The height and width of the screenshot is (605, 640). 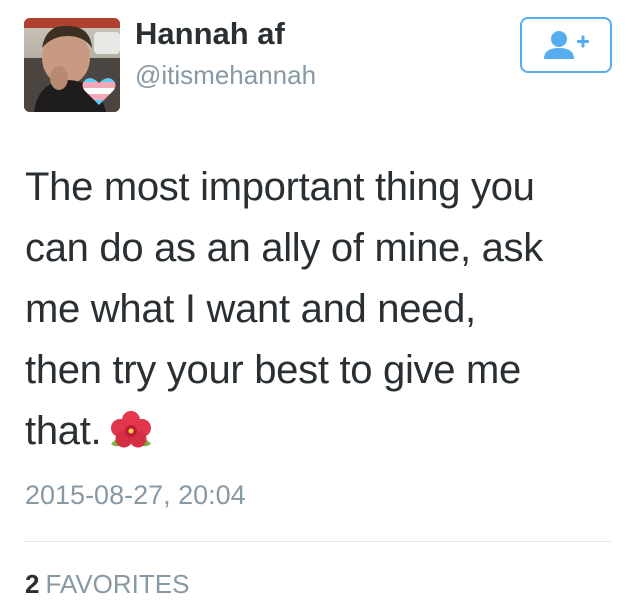 What do you see at coordinates (72, 65) in the screenshot?
I see `avatar` at bounding box center [72, 65].